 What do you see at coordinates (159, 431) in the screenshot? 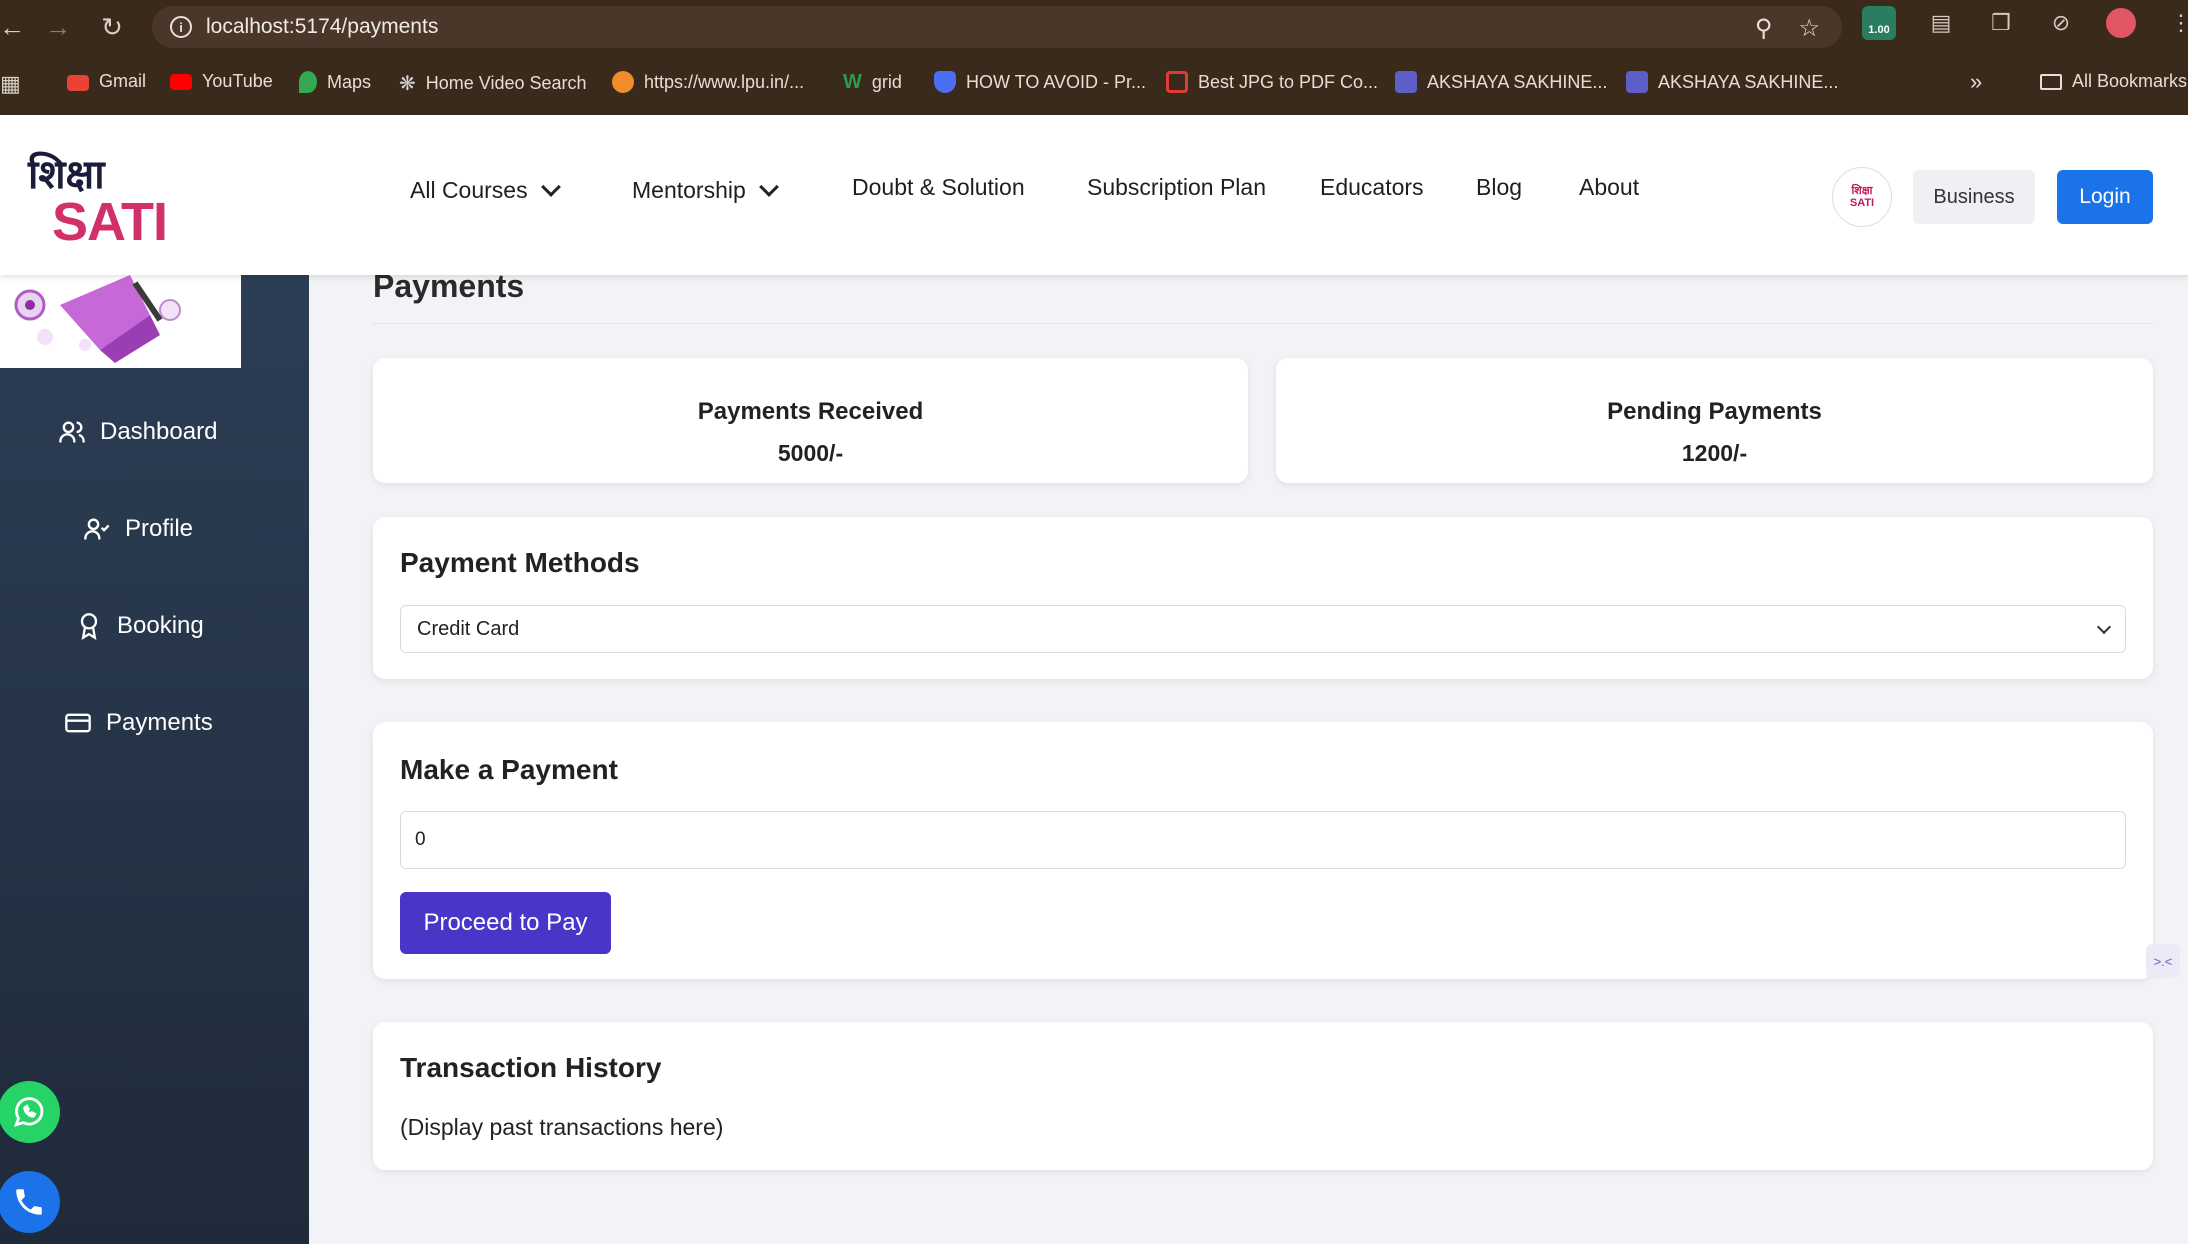
I see `sidebar-item-label: Dashboard` at bounding box center [159, 431].